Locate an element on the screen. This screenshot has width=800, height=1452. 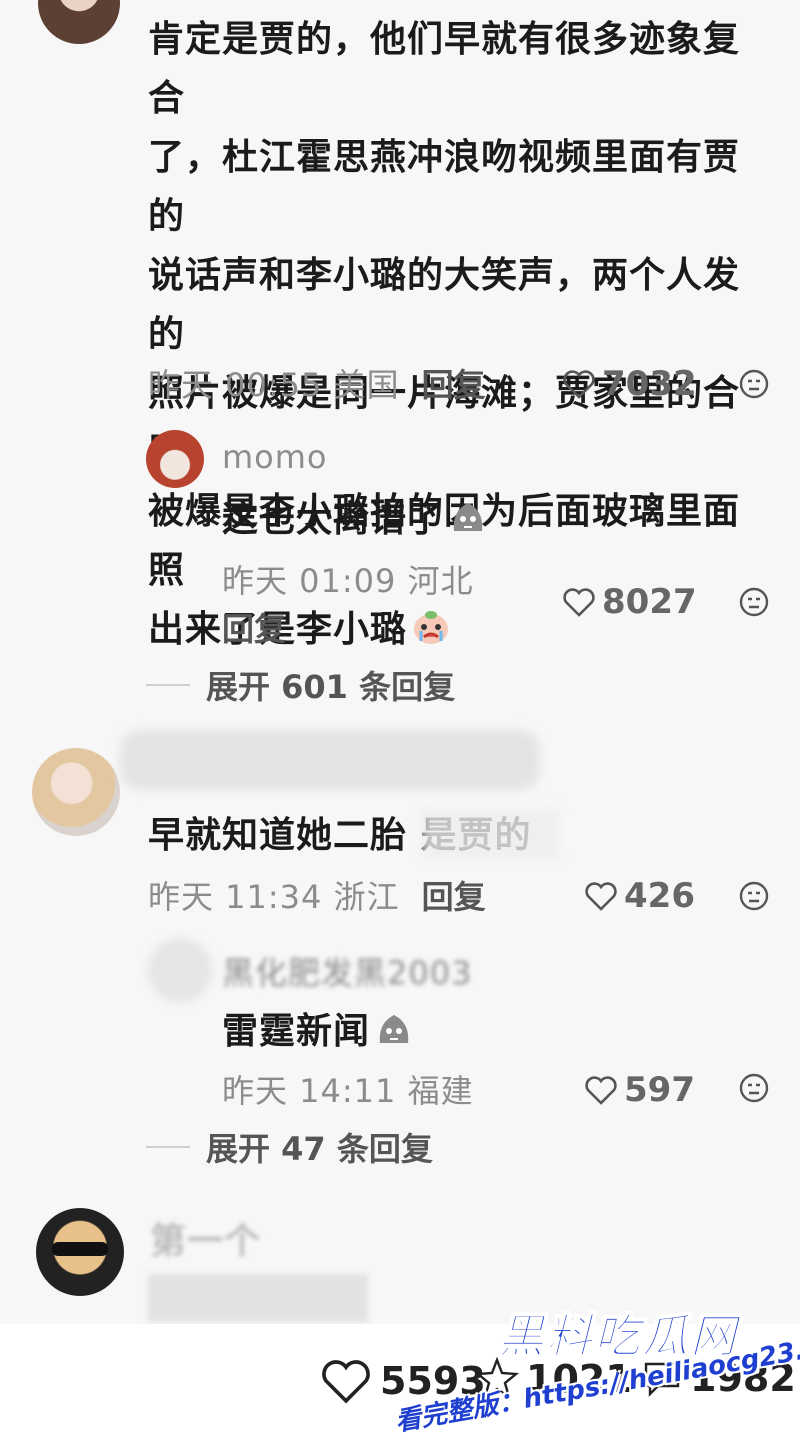
comment-line: 了，杜江霍思燕冲浪吻视频里面有贾的 is located at coordinates (444, 187).